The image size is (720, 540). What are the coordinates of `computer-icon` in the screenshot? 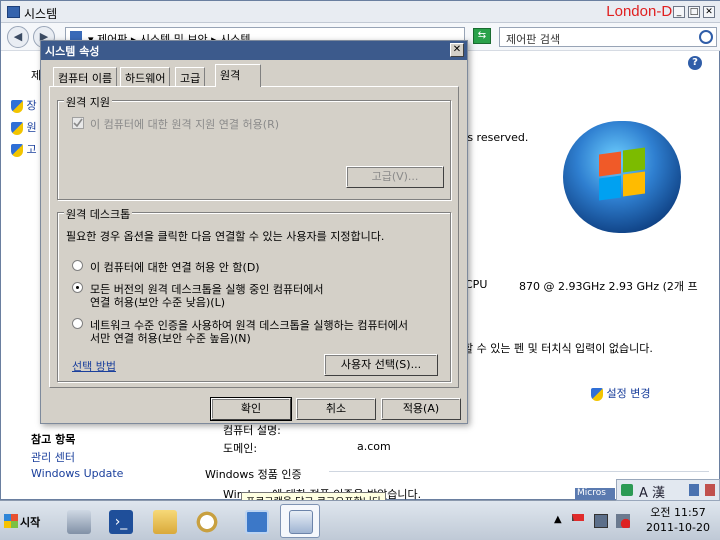 It's located at (301, 522).